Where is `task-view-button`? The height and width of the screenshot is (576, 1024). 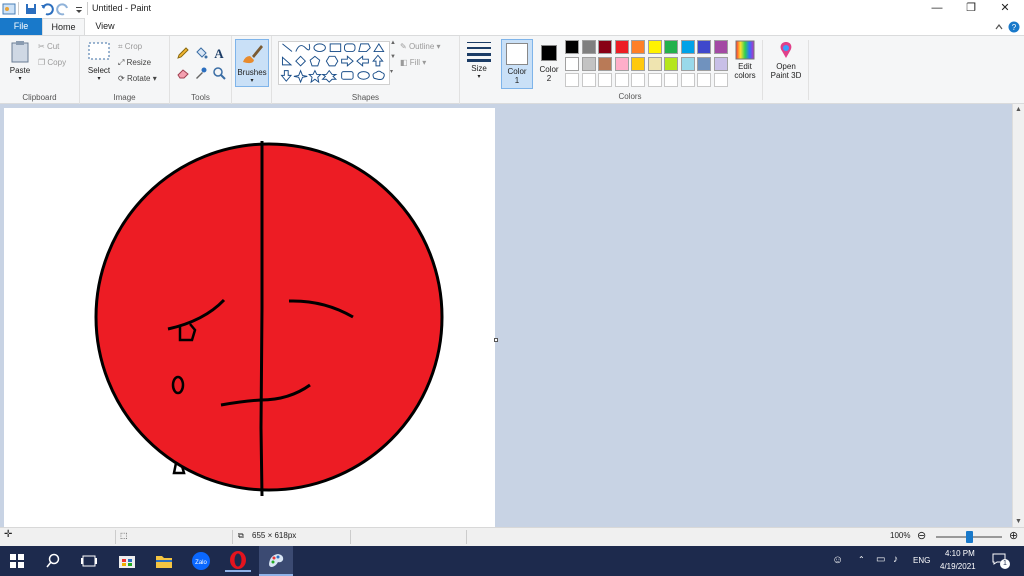
task-view-button is located at coordinates (89, 561).